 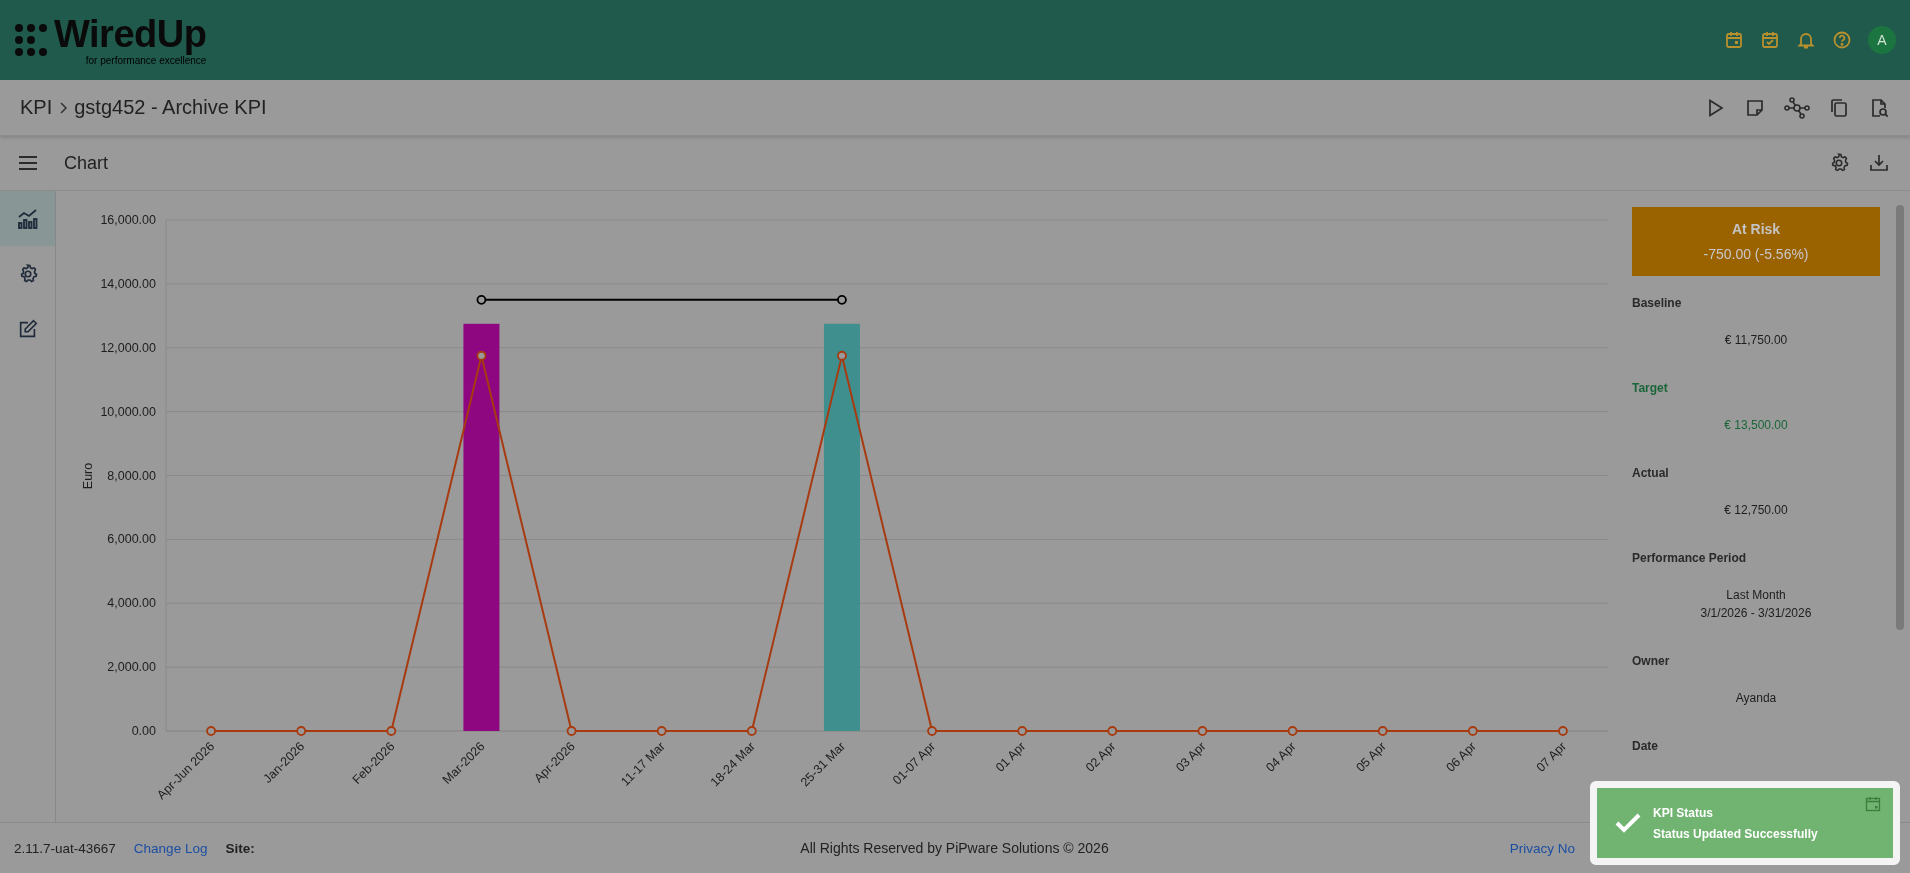 I want to click on status-title: At Risk, so click(x=1756, y=229).